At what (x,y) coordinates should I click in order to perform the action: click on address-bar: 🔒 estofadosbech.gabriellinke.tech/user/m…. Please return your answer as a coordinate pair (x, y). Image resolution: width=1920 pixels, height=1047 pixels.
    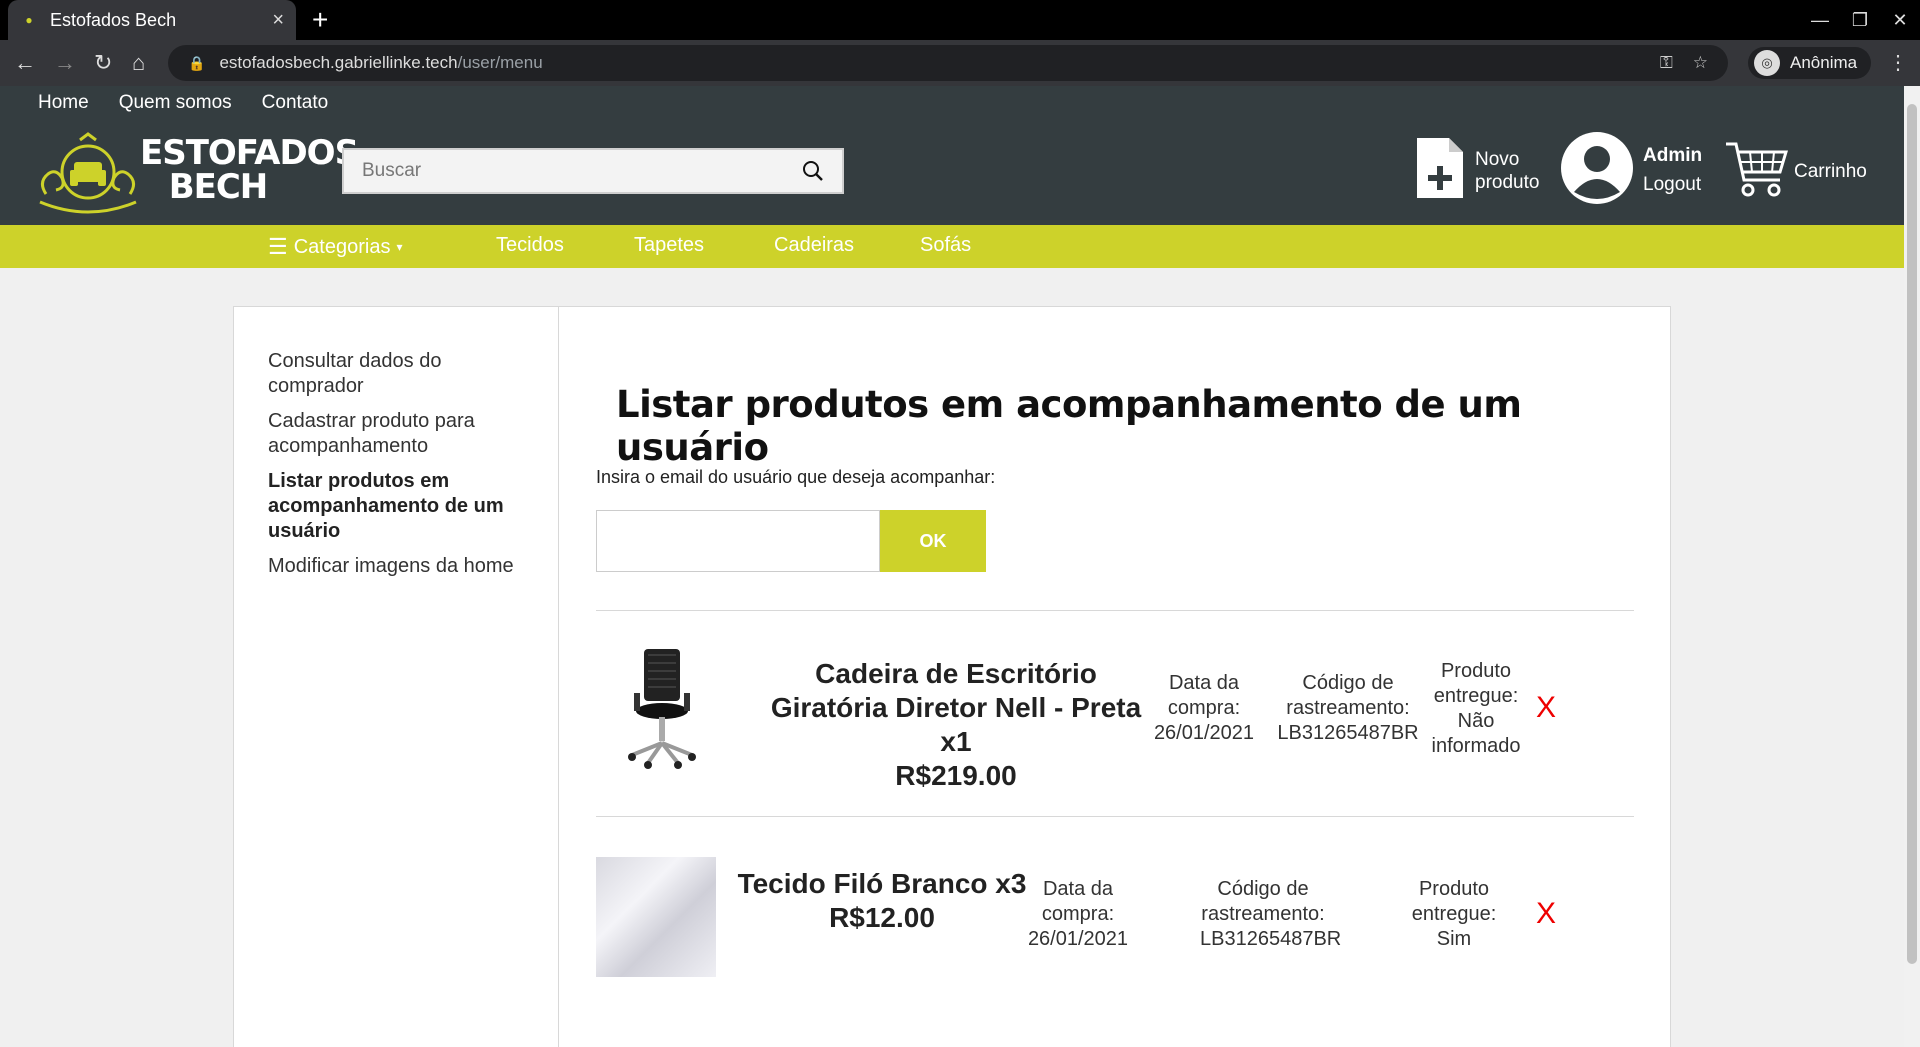
    Looking at the image, I should click on (948, 63).